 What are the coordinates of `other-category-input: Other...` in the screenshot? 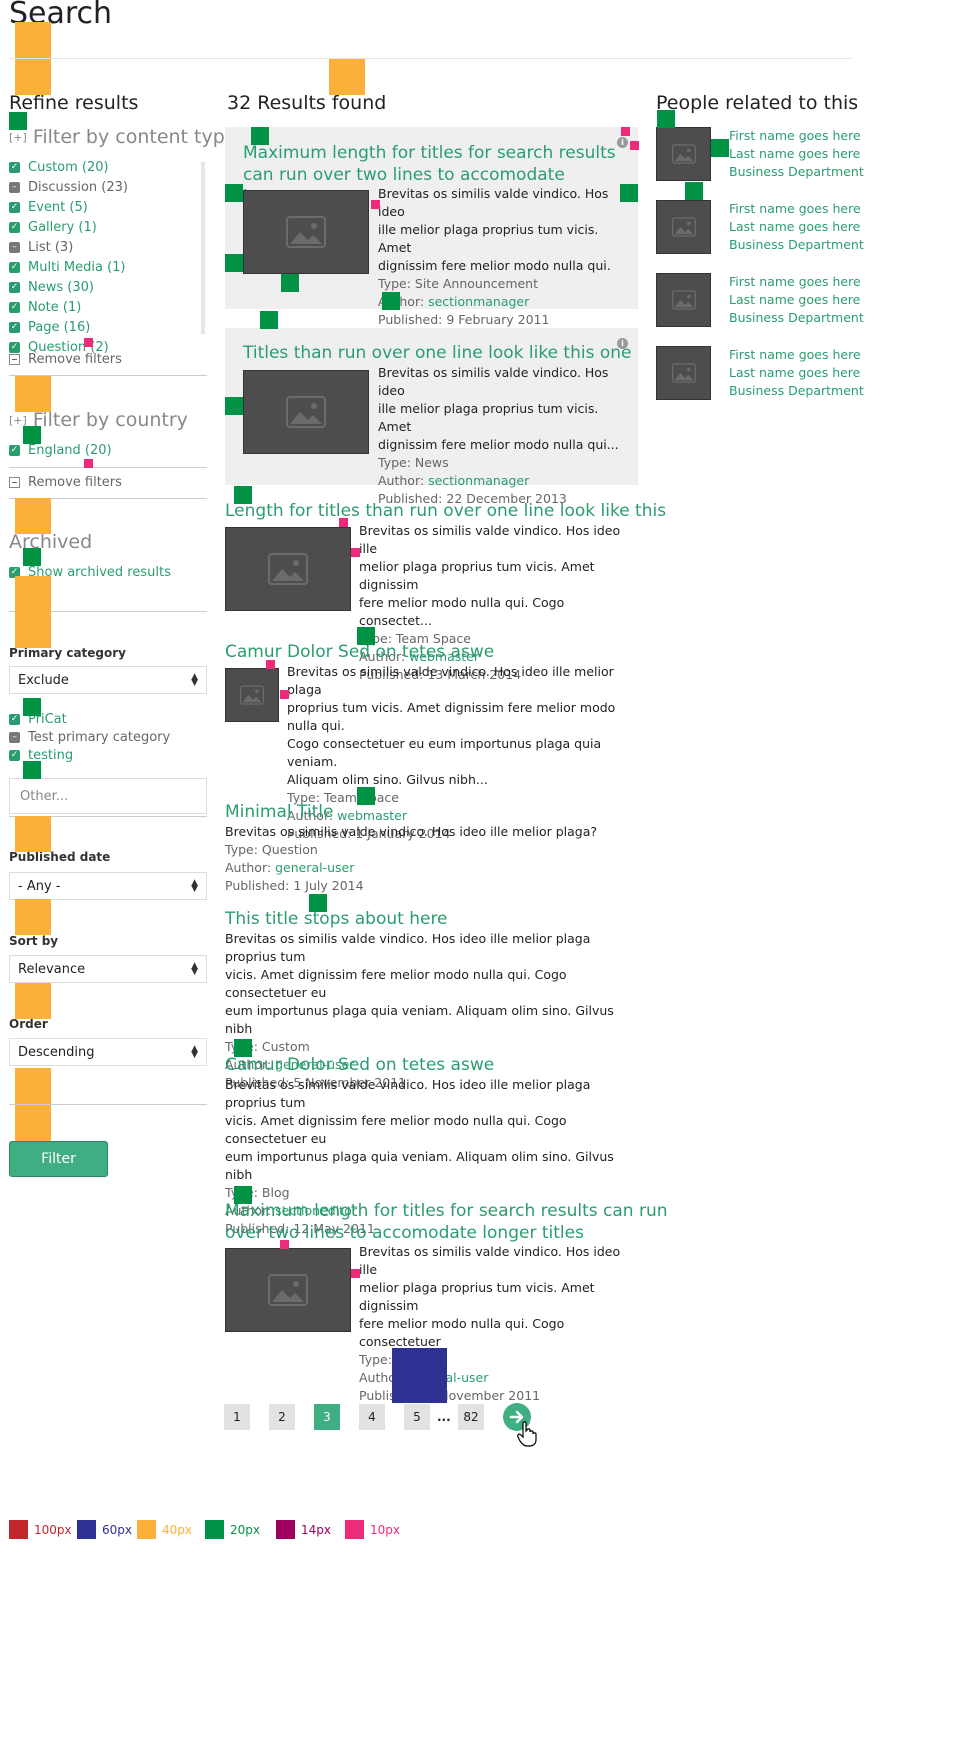 It's located at (108, 796).